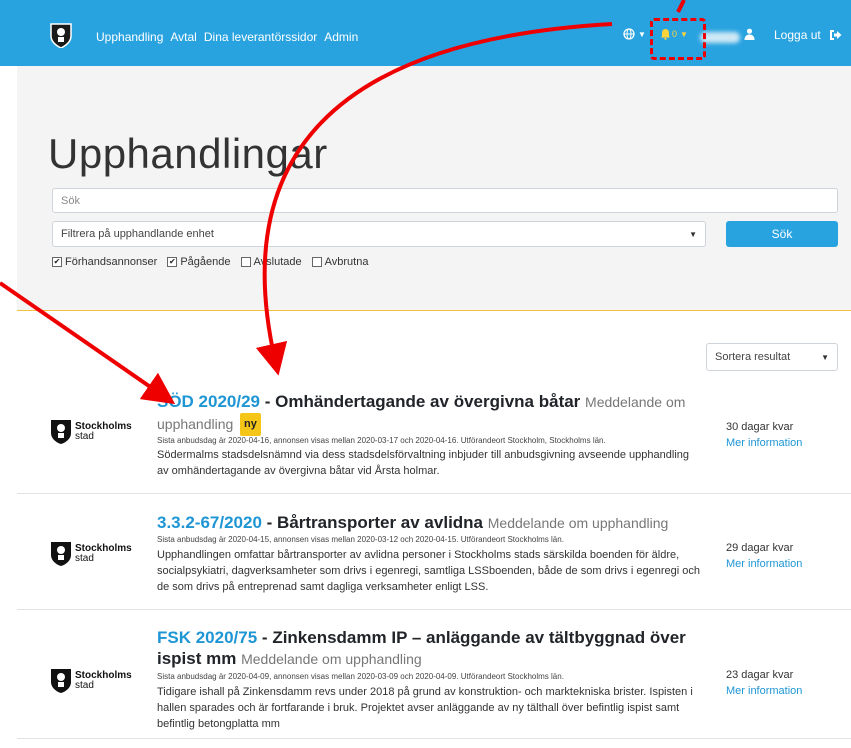 The width and height of the screenshot is (851, 748). What do you see at coordinates (111, 262) in the screenshot?
I see `checkbox-label: Förhandsannonser` at bounding box center [111, 262].